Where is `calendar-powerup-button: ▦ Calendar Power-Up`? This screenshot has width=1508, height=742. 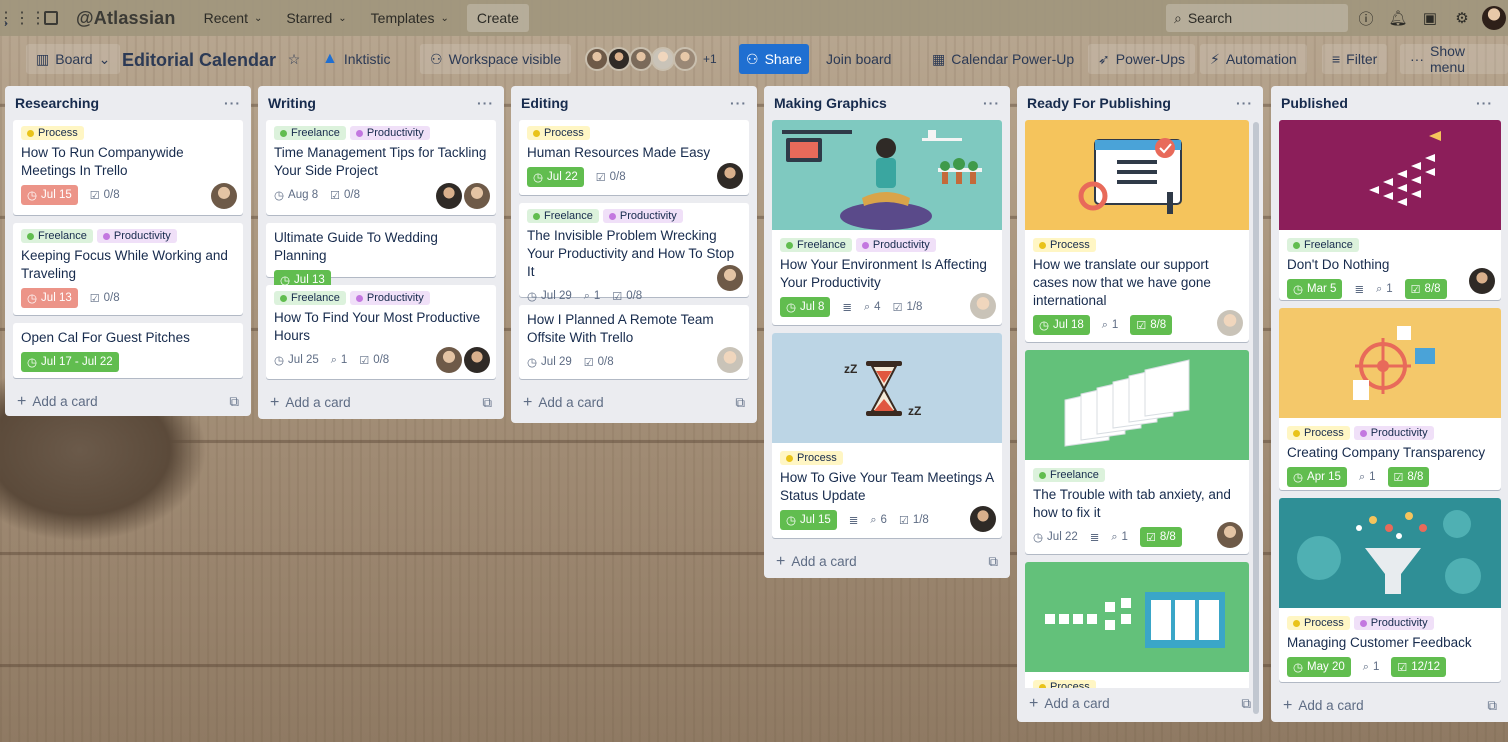
calendar-powerup-button: ▦ Calendar Power-Up is located at coordinates (1003, 59).